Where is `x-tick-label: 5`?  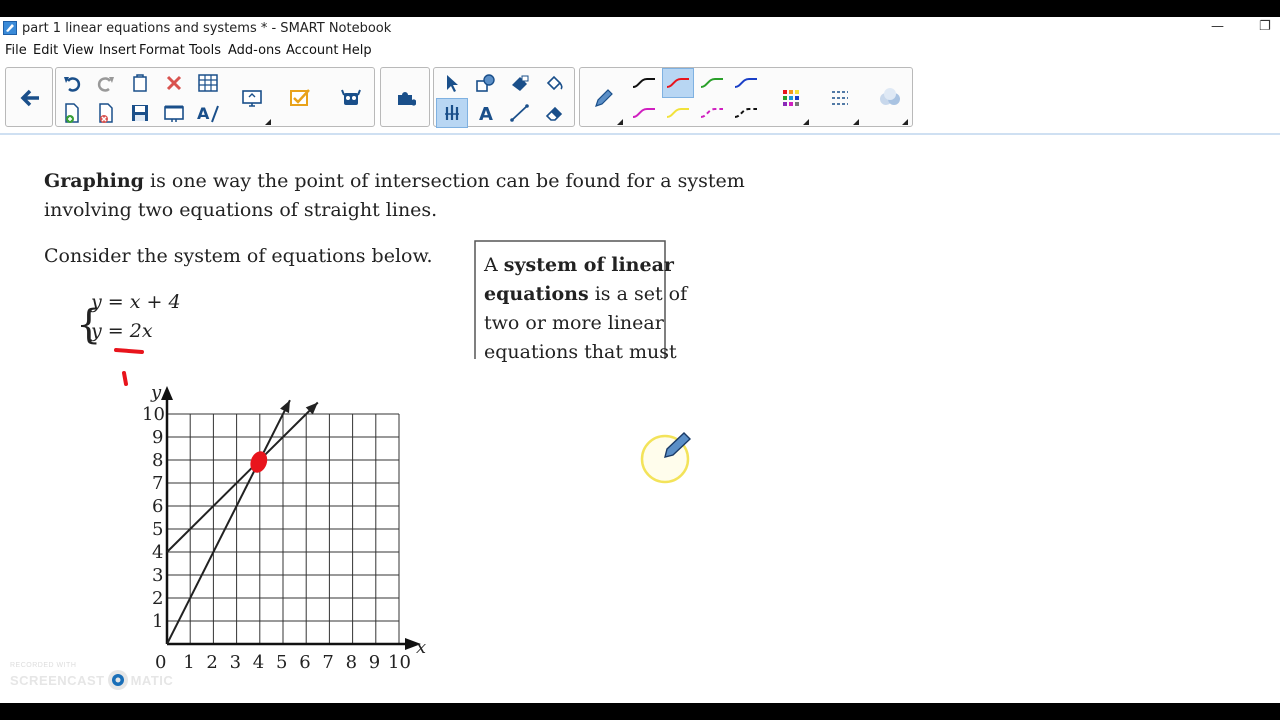
x-tick-label: 5 is located at coordinates (281, 662).